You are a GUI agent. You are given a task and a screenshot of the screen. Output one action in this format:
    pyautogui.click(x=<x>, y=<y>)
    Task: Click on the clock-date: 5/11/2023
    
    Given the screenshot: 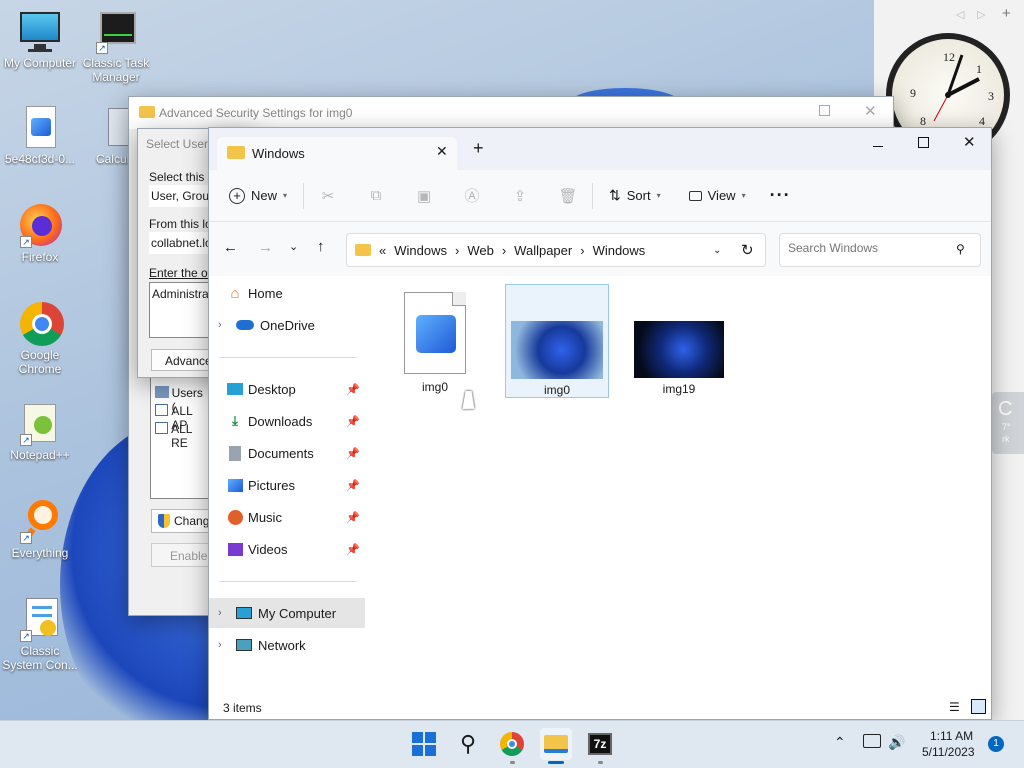 What is the action you would take?
    pyautogui.click(x=948, y=752)
    